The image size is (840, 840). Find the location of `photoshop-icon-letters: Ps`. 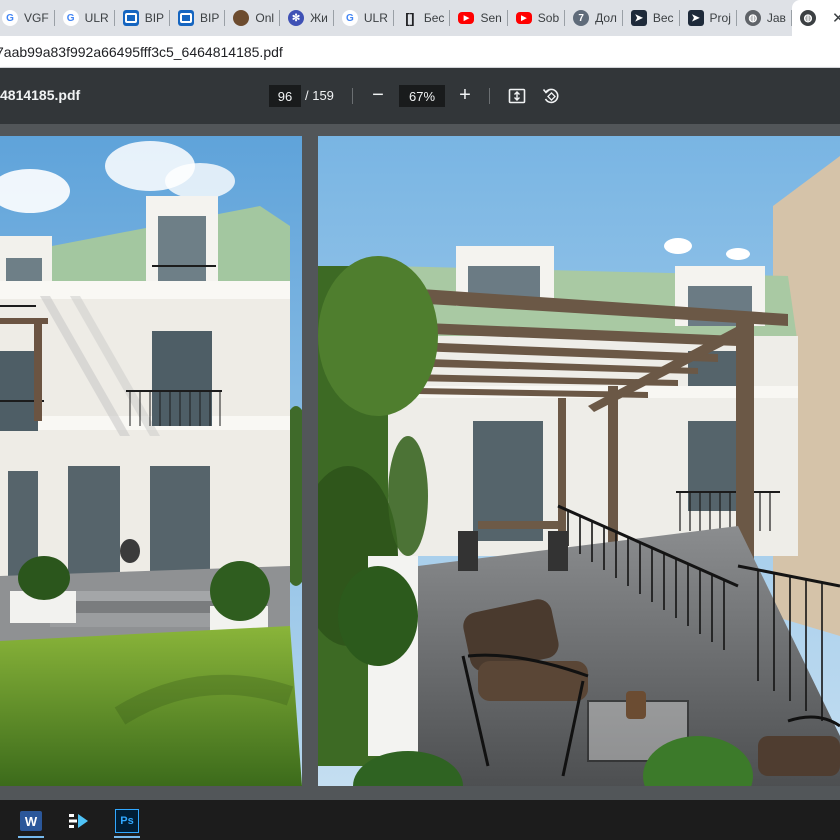

photoshop-icon-letters: Ps is located at coordinates (127, 821).